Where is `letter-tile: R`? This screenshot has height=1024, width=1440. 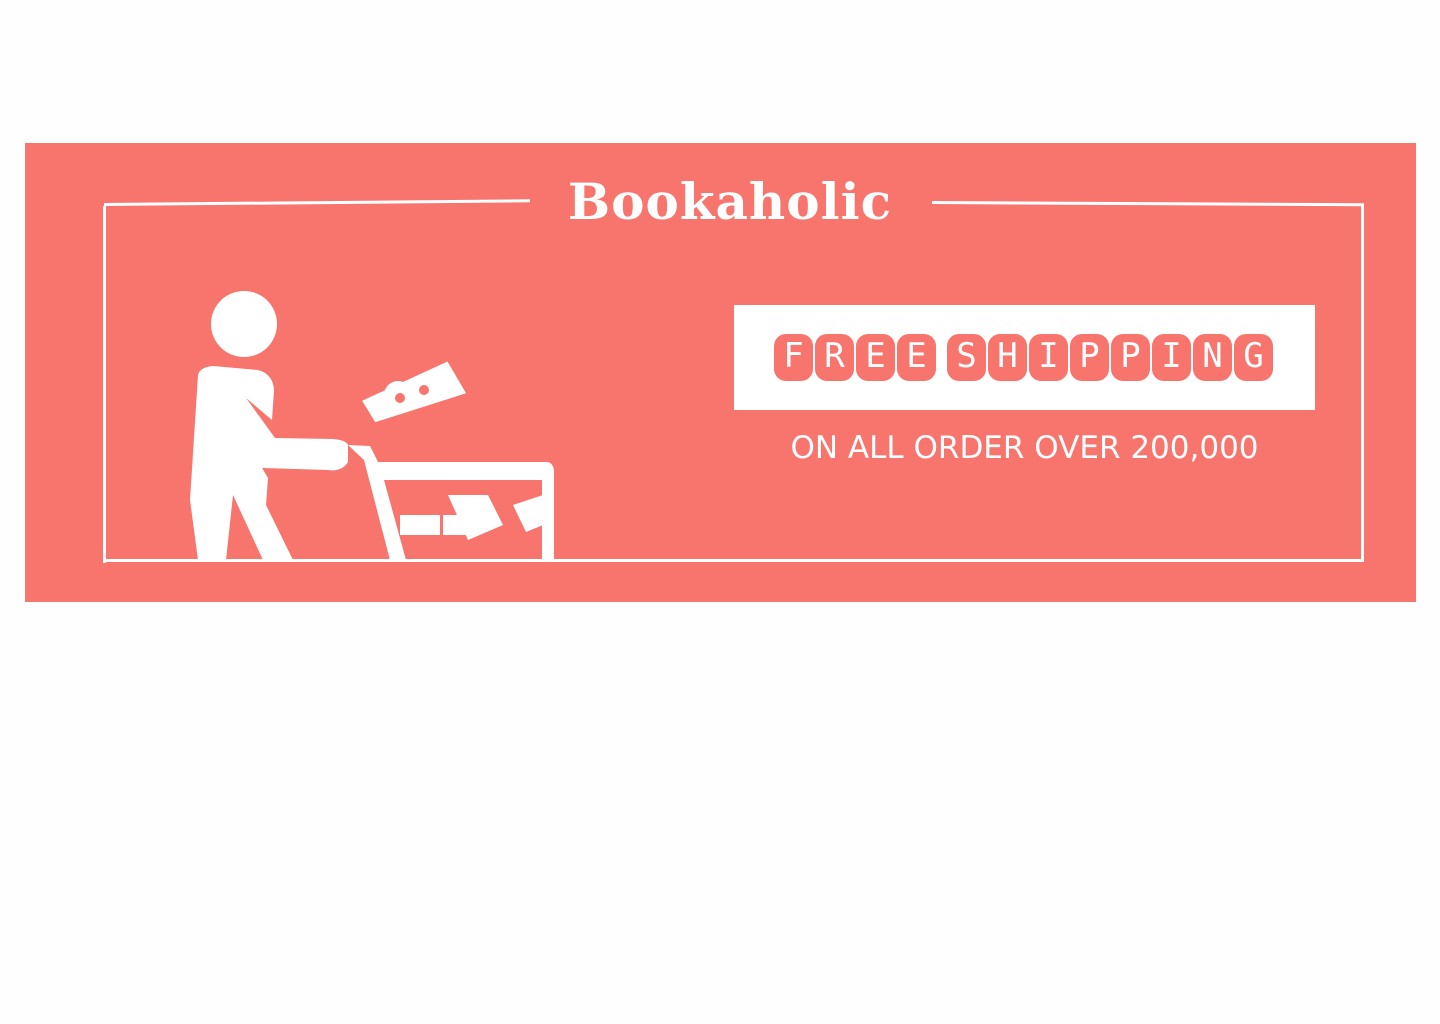 letter-tile: R is located at coordinates (834, 357).